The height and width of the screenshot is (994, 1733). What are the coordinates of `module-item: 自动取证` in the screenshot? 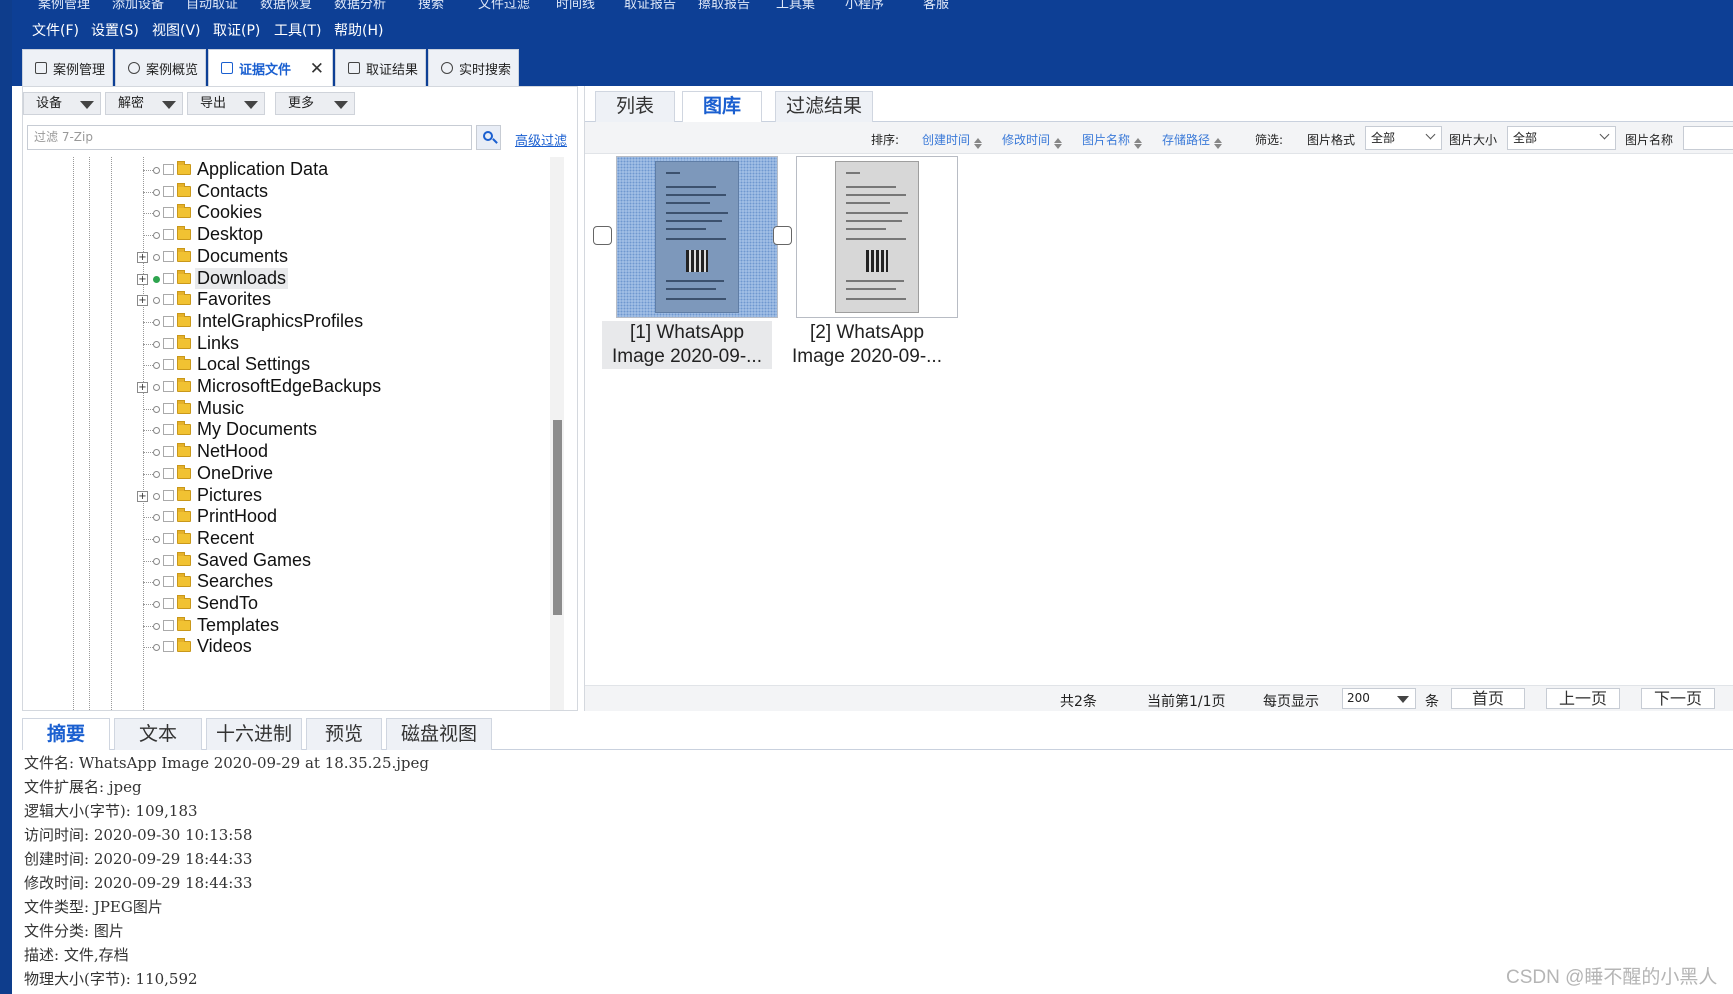 It's located at (212, 6).